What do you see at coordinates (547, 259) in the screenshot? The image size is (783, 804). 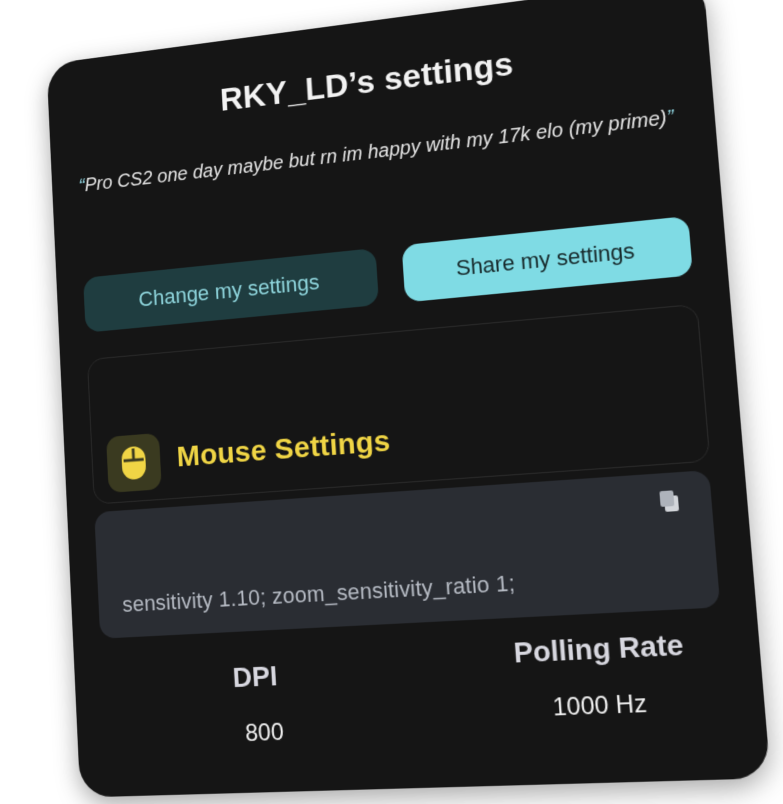 I see `share-settings-button: Share my settings` at bounding box center [547, 259].